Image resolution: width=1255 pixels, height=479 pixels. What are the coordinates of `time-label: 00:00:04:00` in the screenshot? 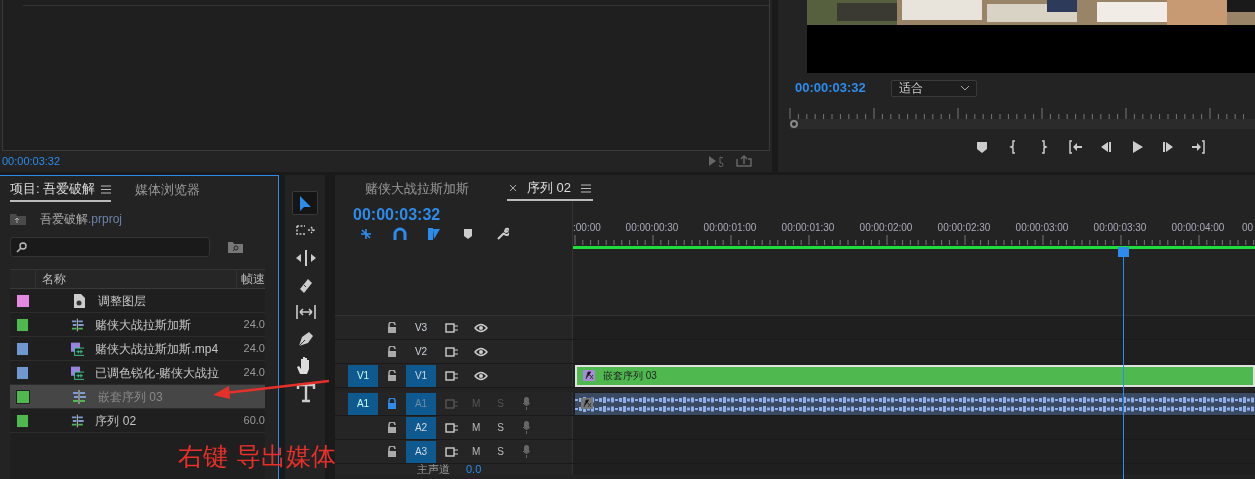 It's located at (1198, 228).